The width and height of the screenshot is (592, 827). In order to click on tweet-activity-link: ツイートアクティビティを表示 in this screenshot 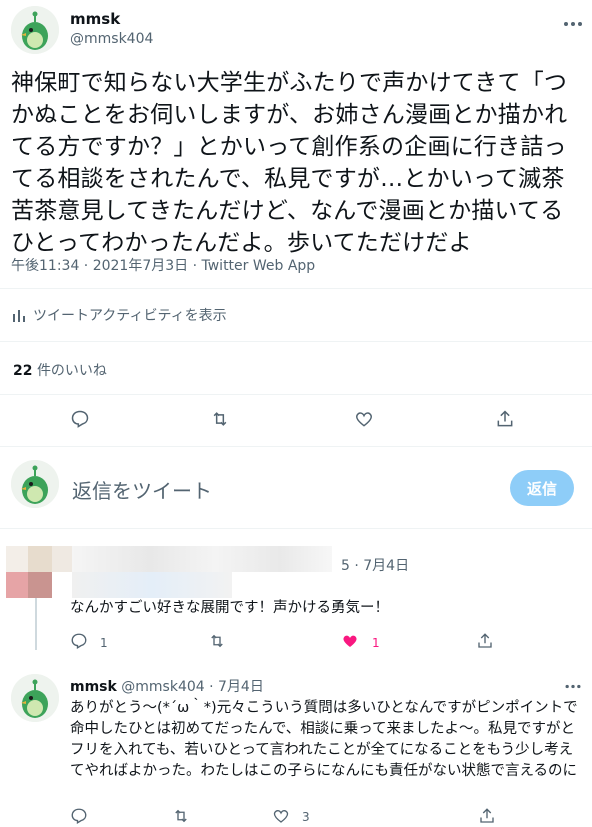, I will do `click(119, 315)`.